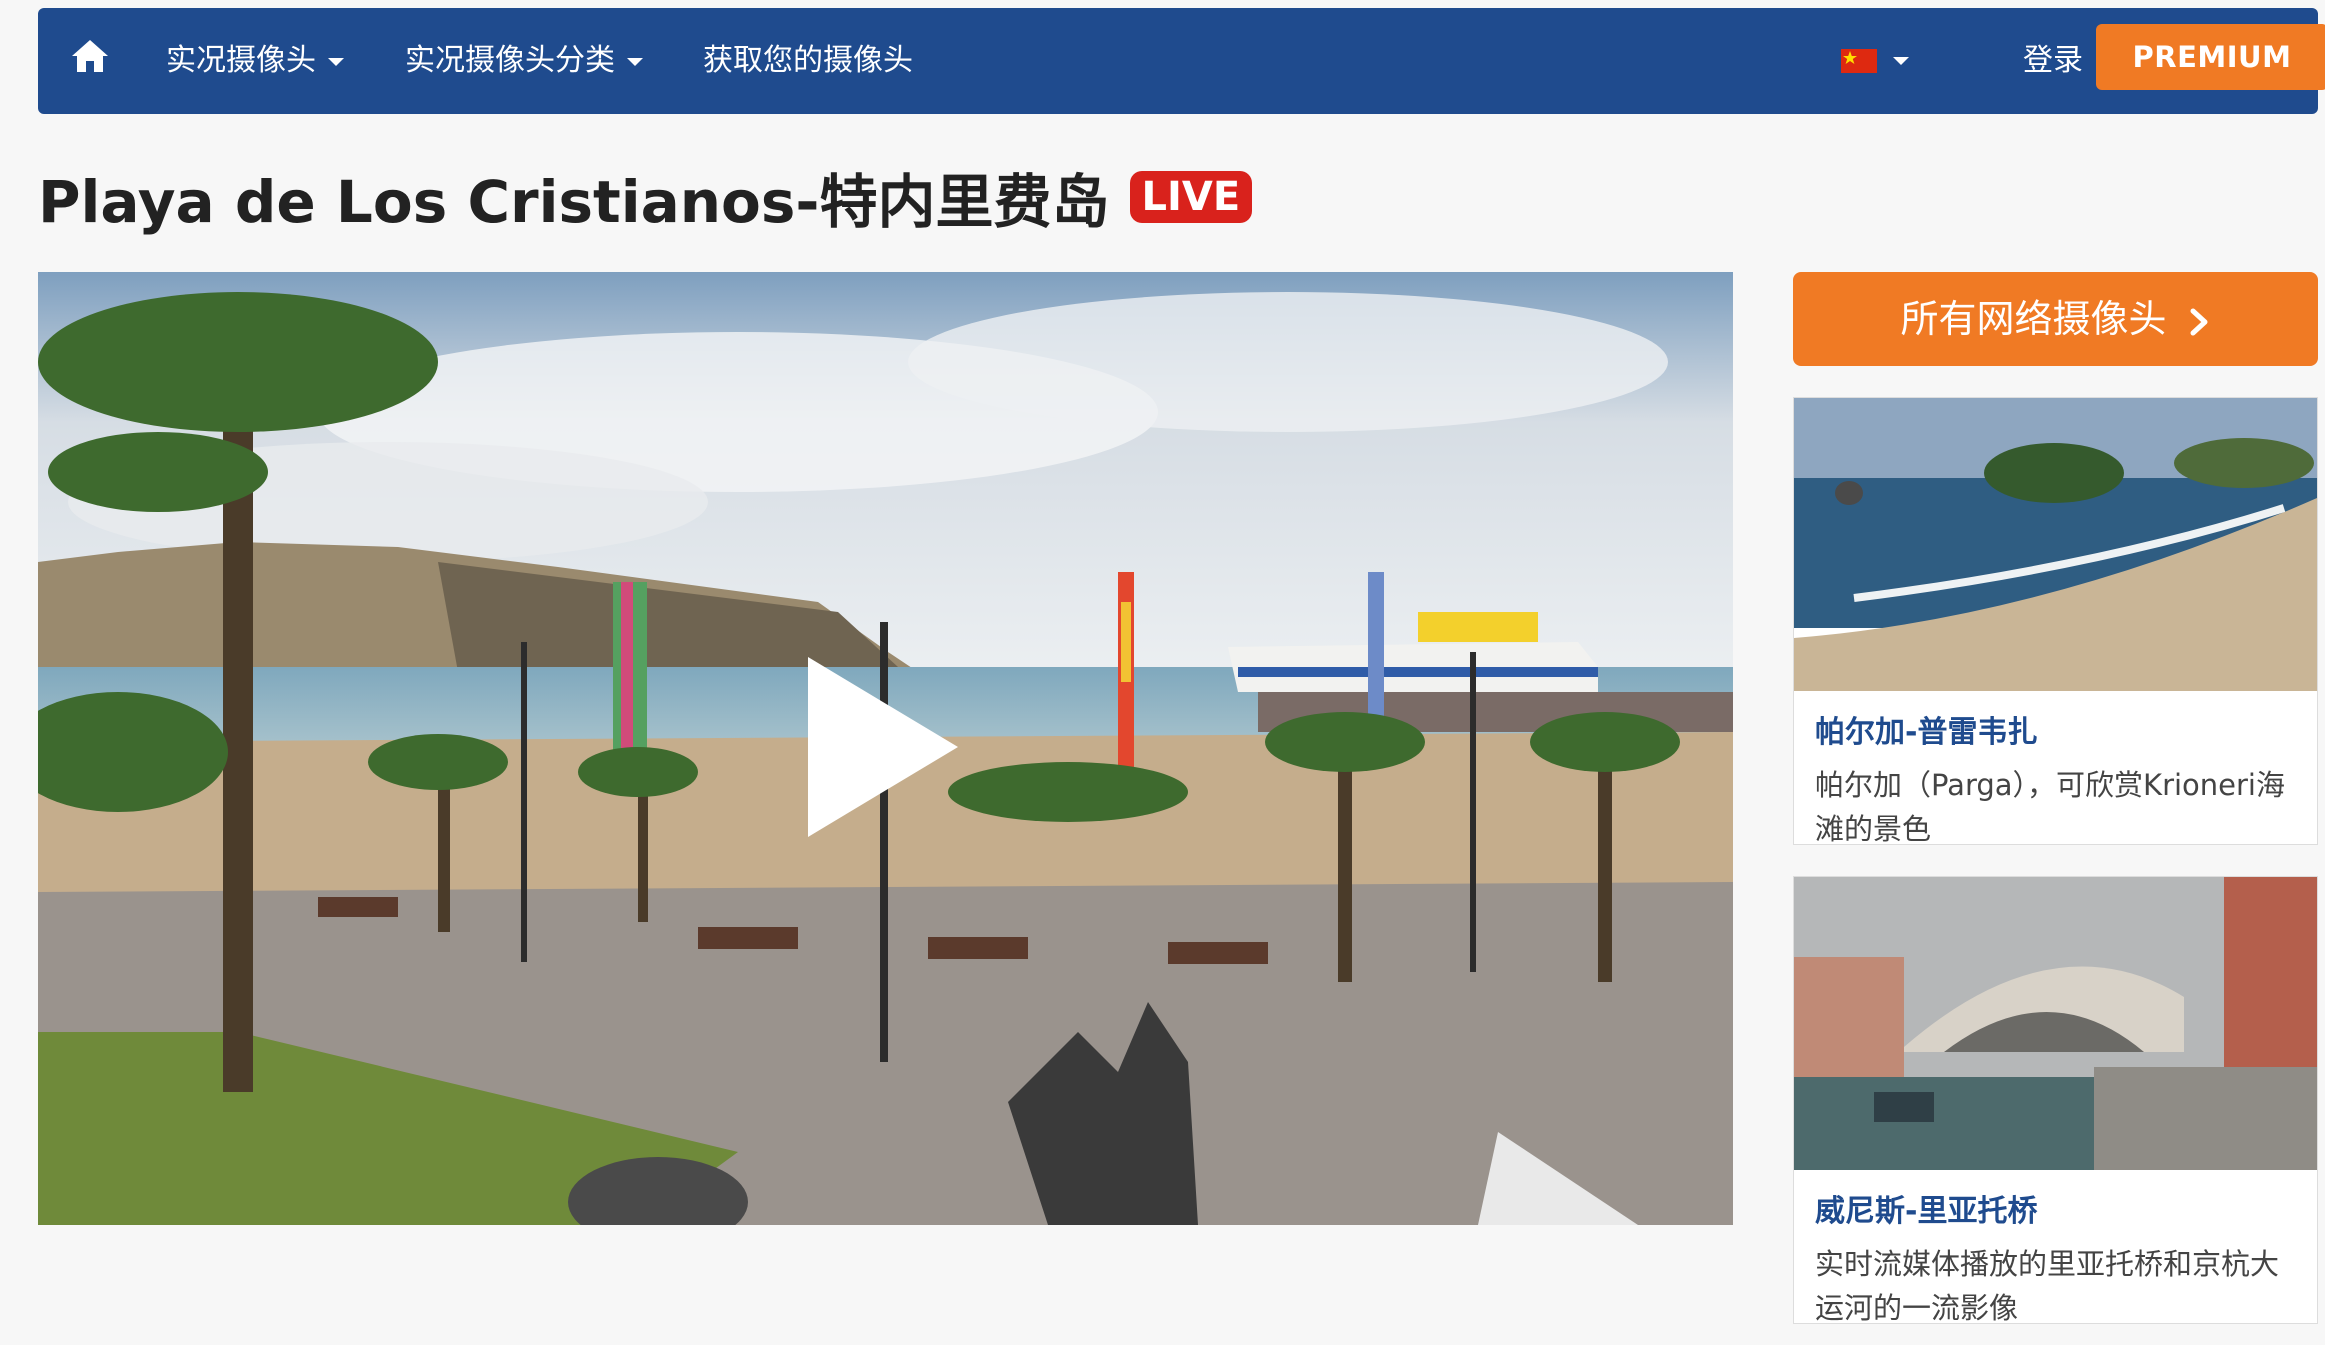 The width and height of the screenshot is (2325, 1345). I want to click on nav-live-cams-label: 实况摄像头, so click(241, 60).